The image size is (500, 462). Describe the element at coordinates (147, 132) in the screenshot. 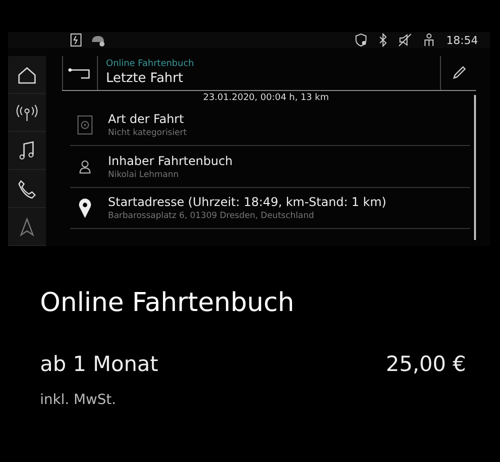

I see `row-subtitle: Nicht kategorisiert` at that location.